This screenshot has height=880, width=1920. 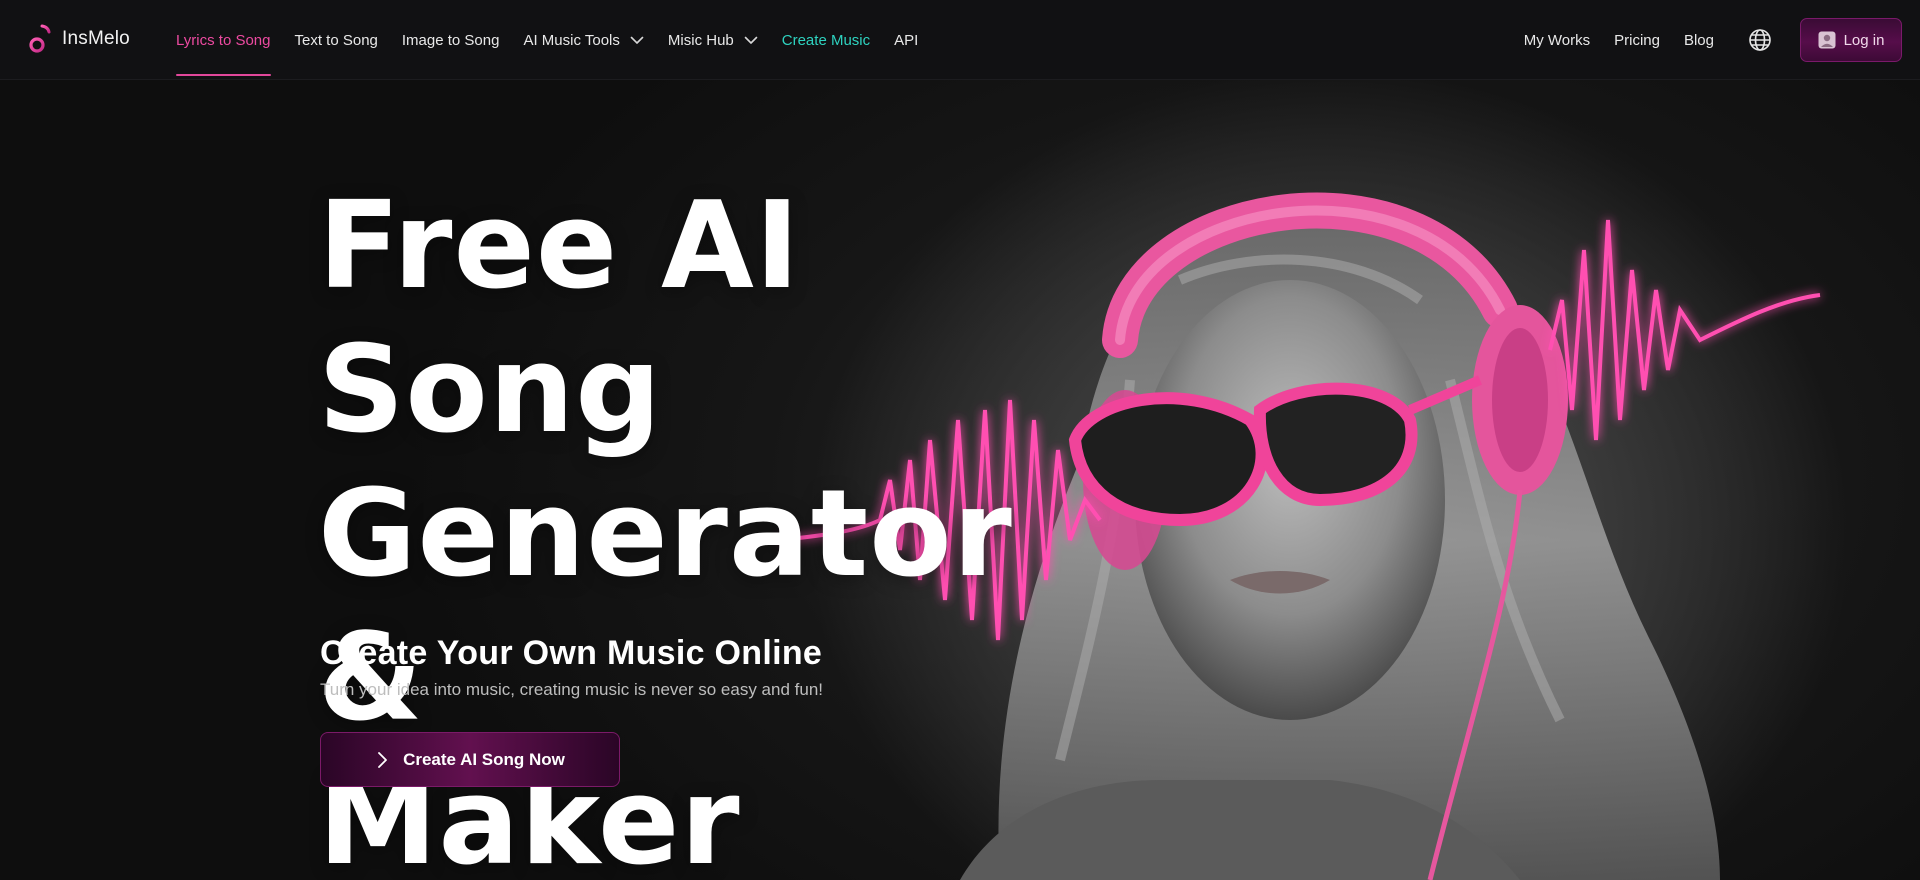 I want to click on nav-link-label: Create Music, so click(x=826, y=40).